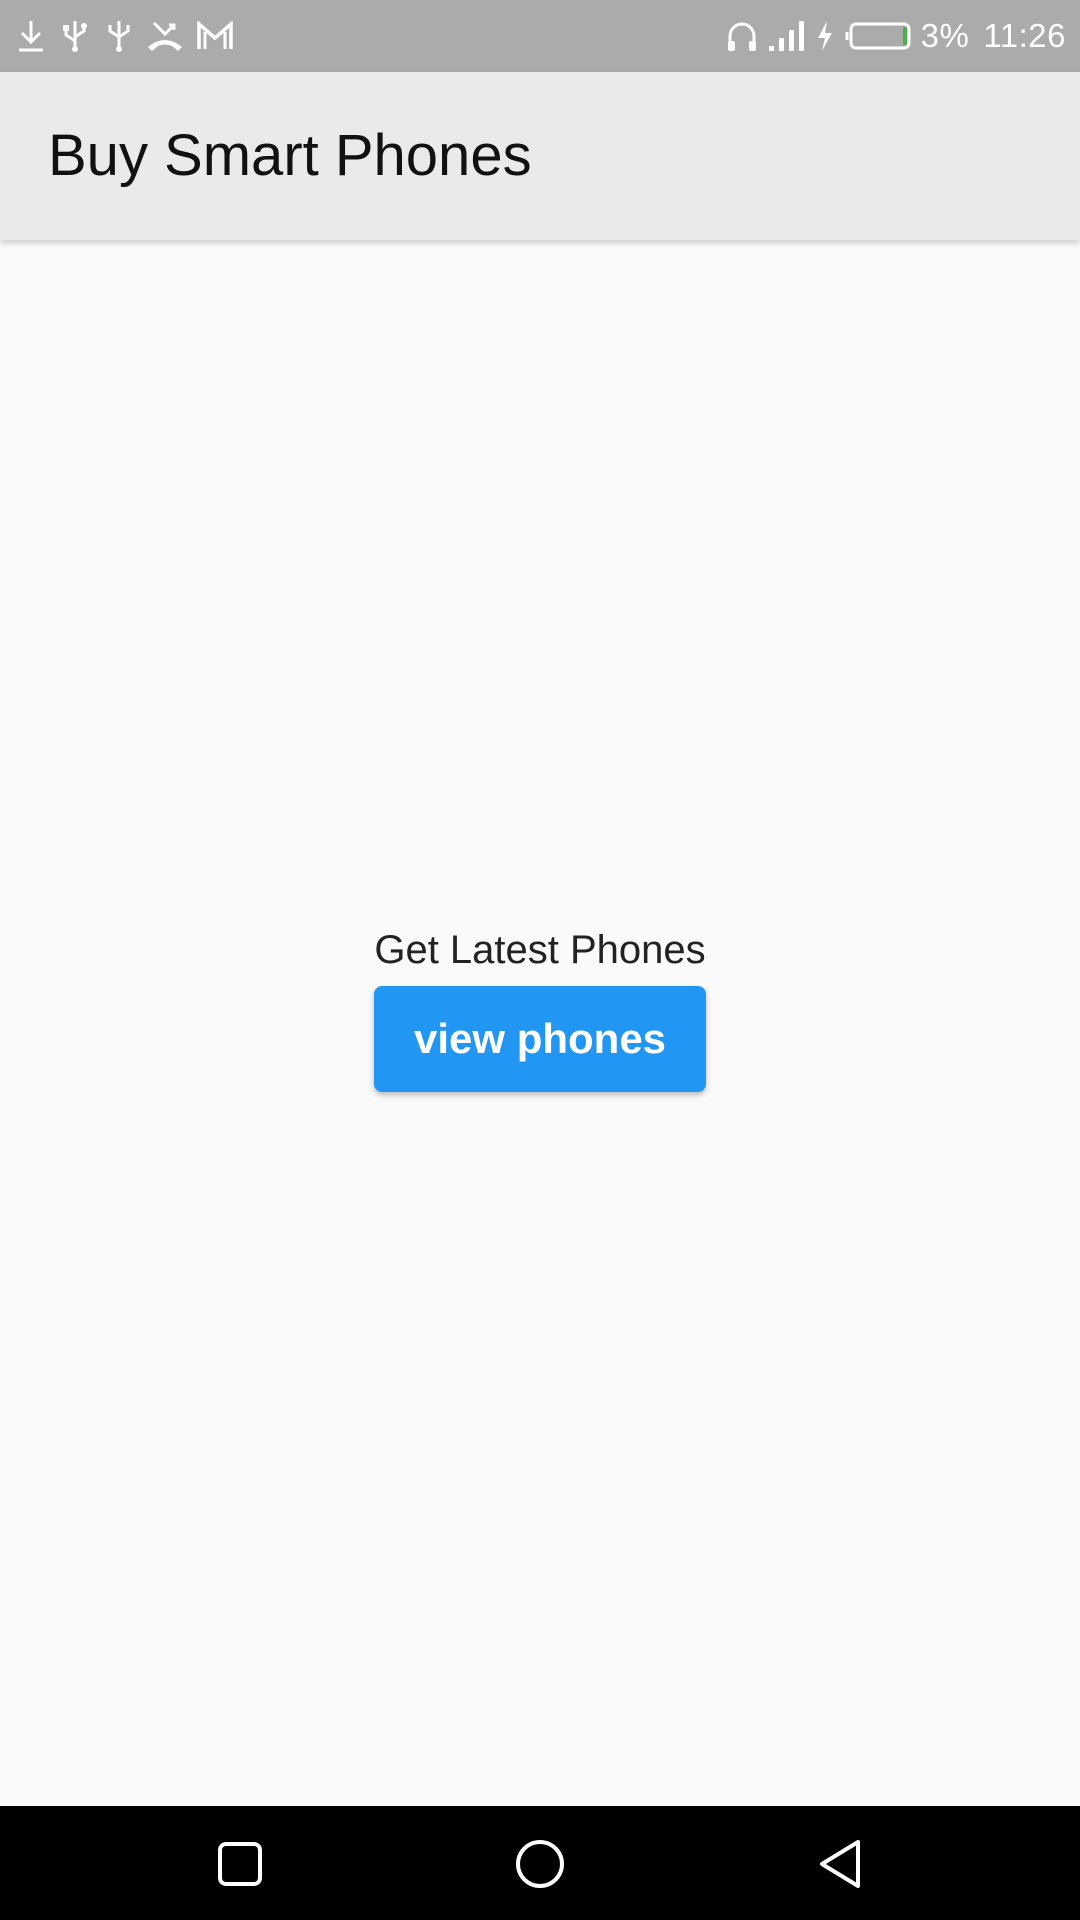 The height and width of the screenshot is (1920, 1080). What do you see at coordinates (540, 950) in the screenshot?
I see `cta-subtitle: Get Latest Phones` at bounding box center [540, 950].